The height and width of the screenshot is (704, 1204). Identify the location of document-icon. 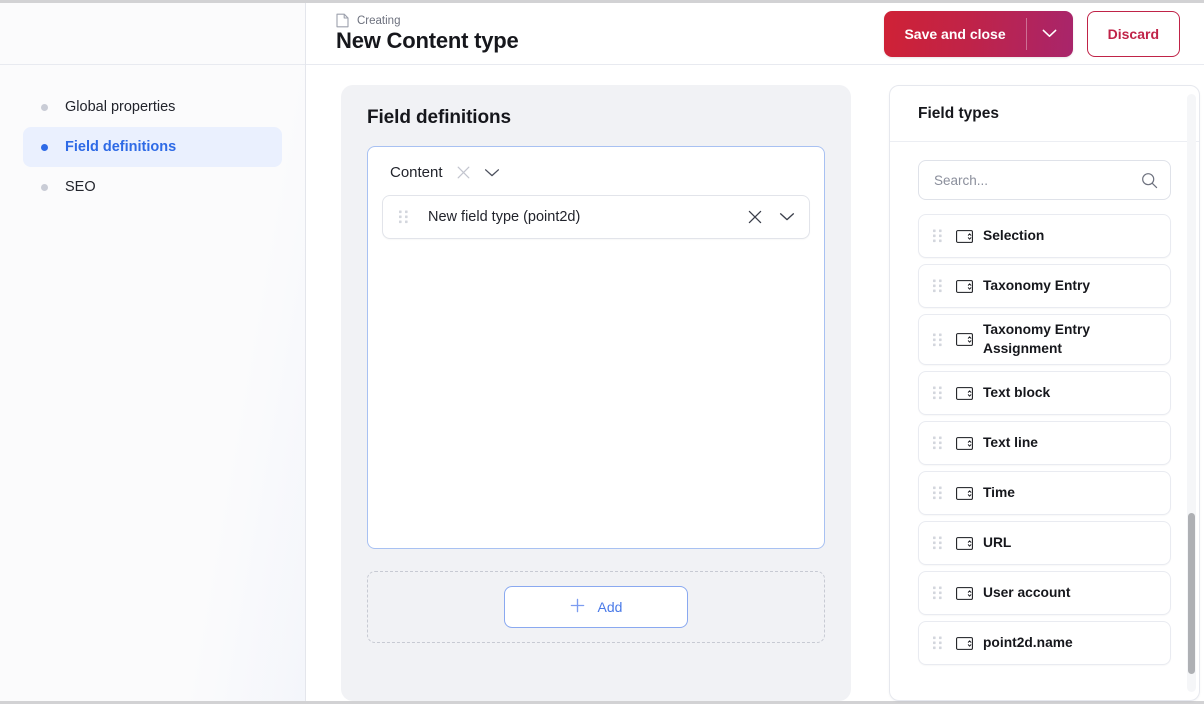
(342, 20).